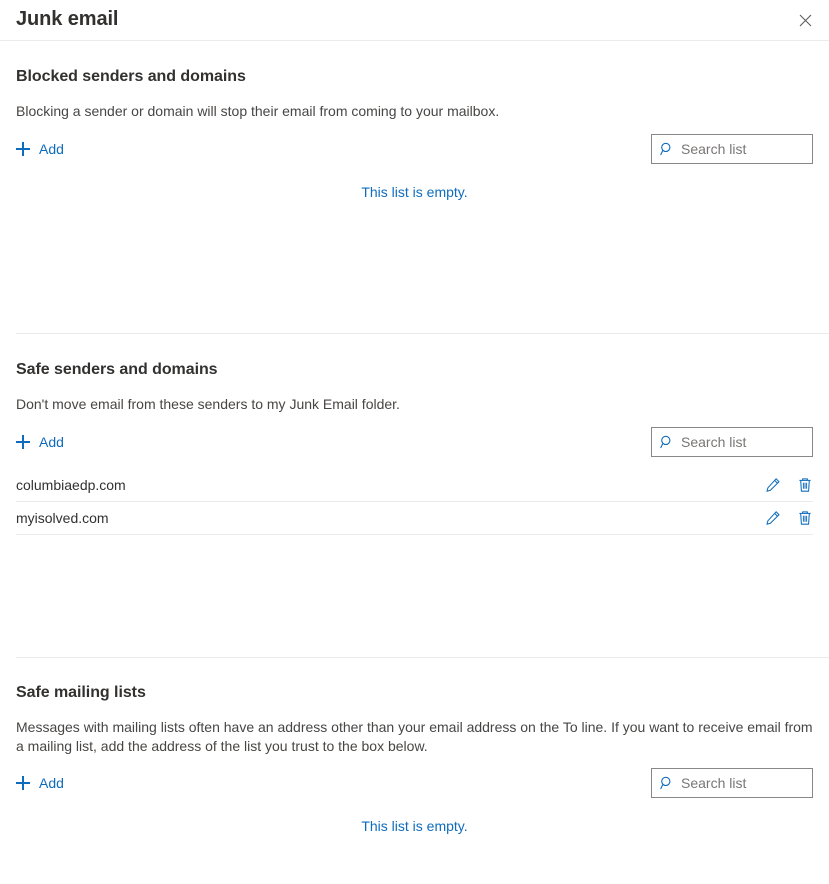 The height and width of the screenshot is (884, 829). What do you see at coordinates (414, 20) in the screenshot?
I see `panel-header: Junk email` at bounding box center [414, 20].